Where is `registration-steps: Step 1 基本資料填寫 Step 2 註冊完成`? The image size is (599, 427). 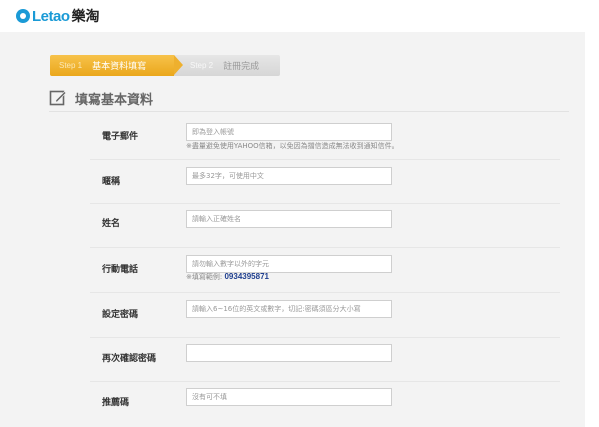 registration-steps: Step 1 基本資料填寫 Step 2 註冊完成 is located at coordinates (165, 65).